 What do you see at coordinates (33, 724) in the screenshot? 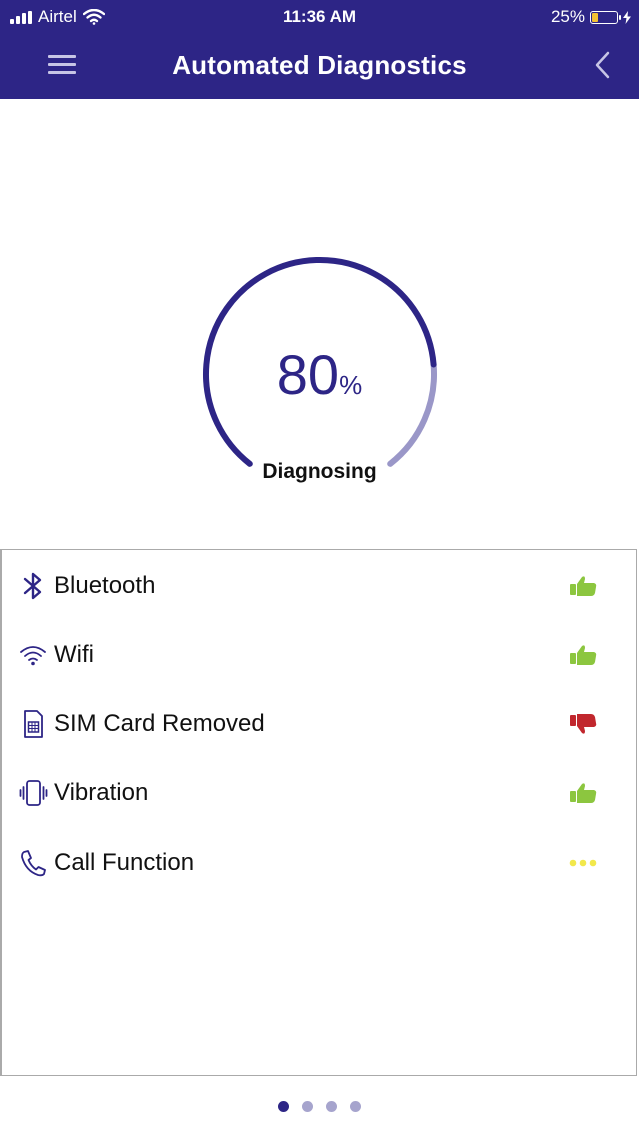
I see `sim-card-icon` at bounding box center [33, 724].